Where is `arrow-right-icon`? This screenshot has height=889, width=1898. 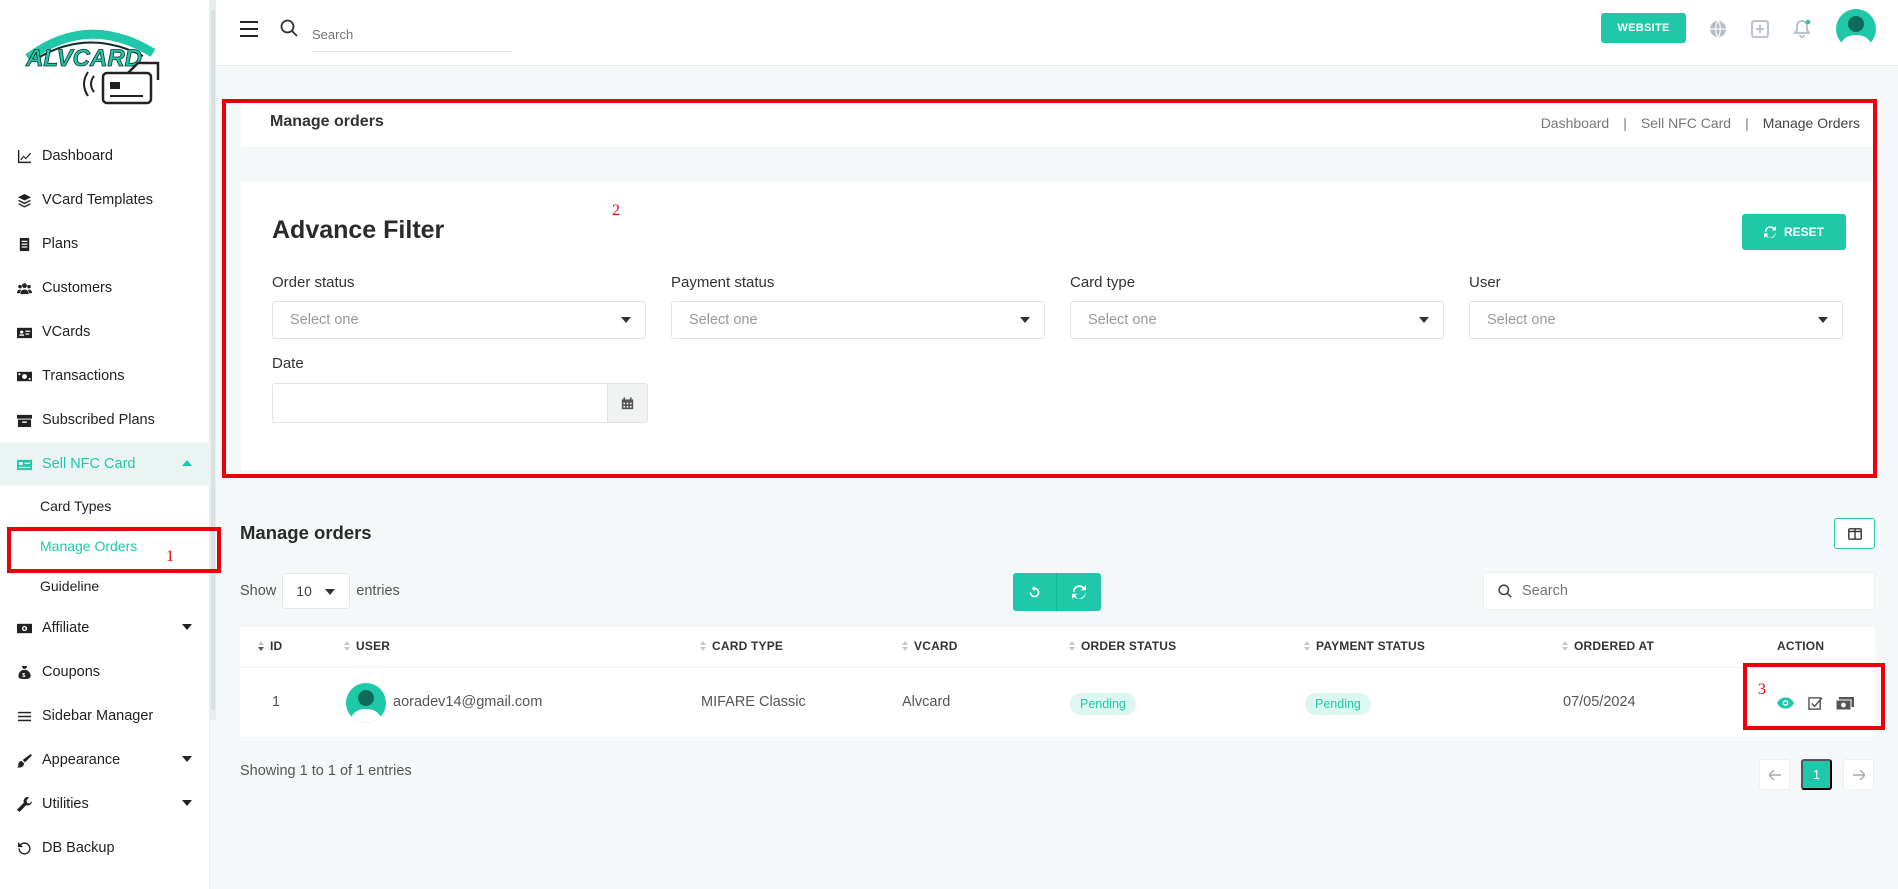
arrow-right-icon is located at coordinates (1858, 774).